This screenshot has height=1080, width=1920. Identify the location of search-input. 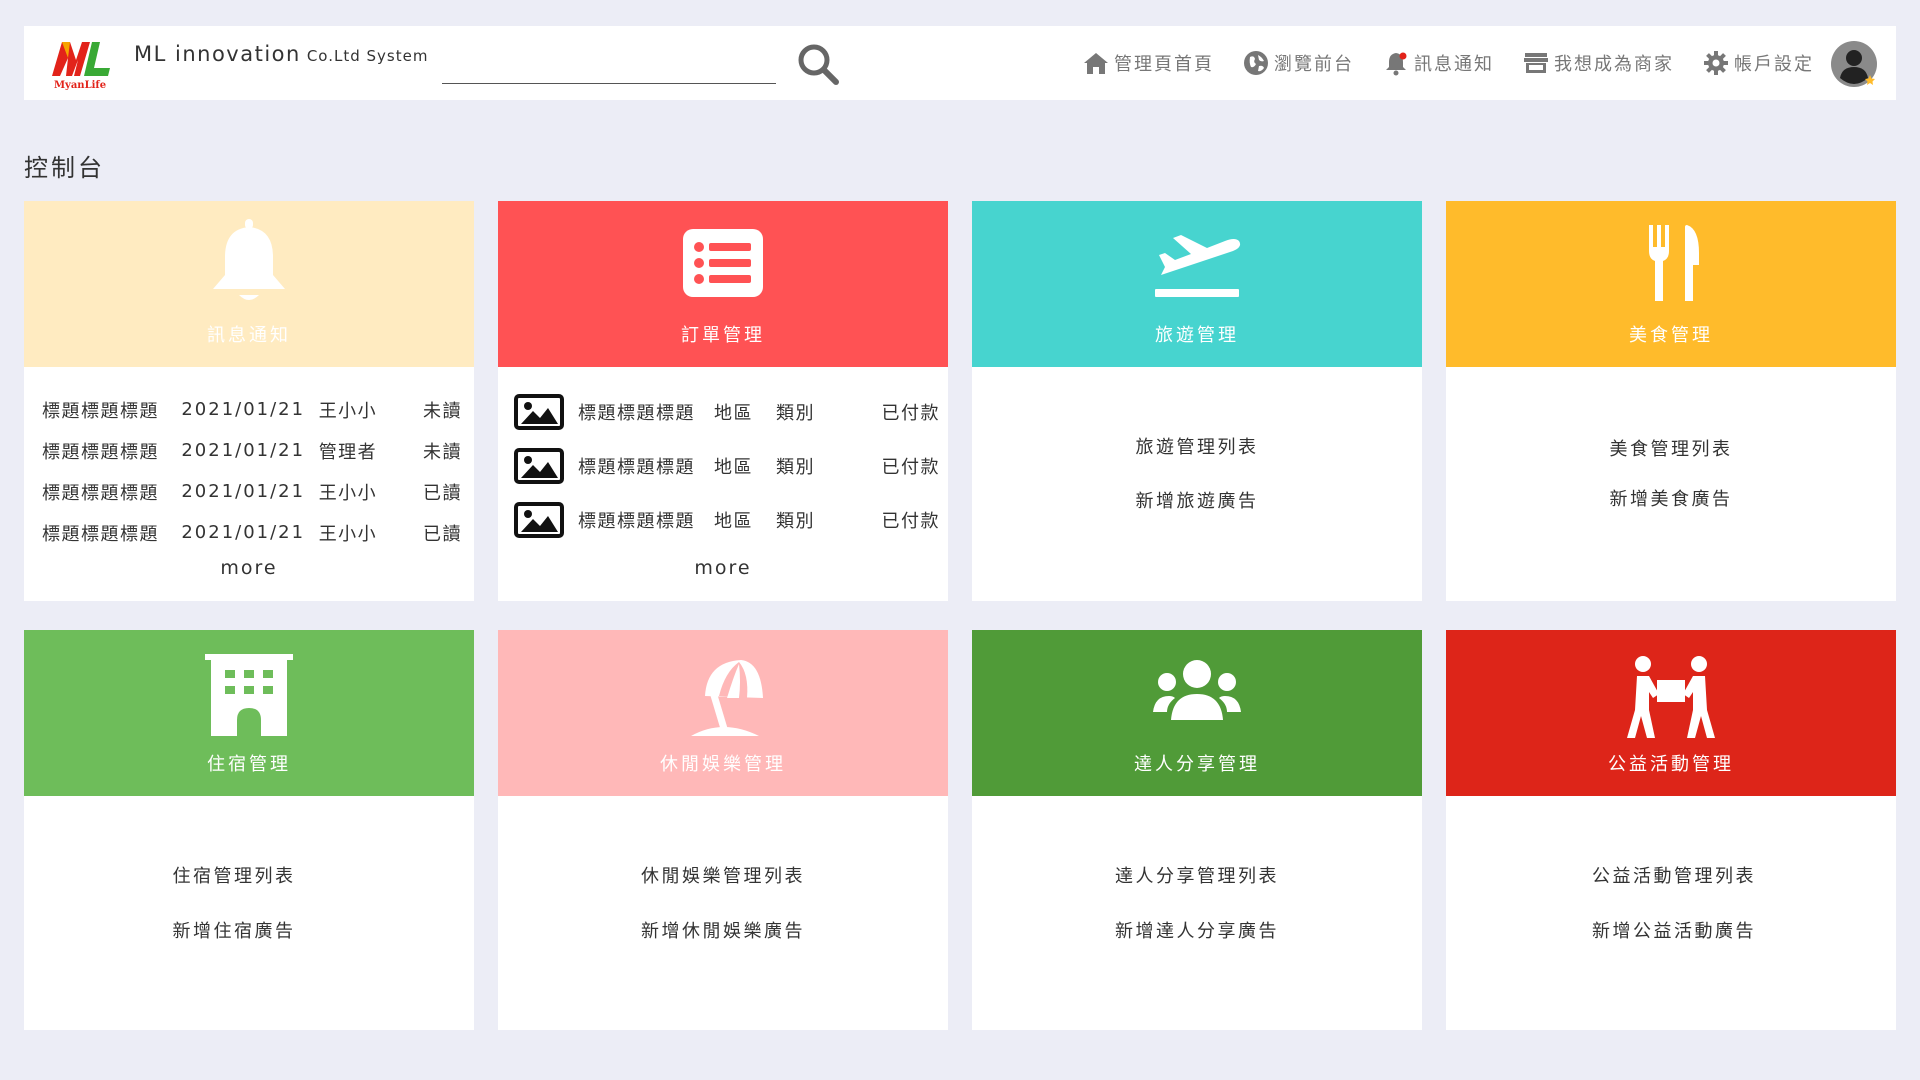
(609, 64).